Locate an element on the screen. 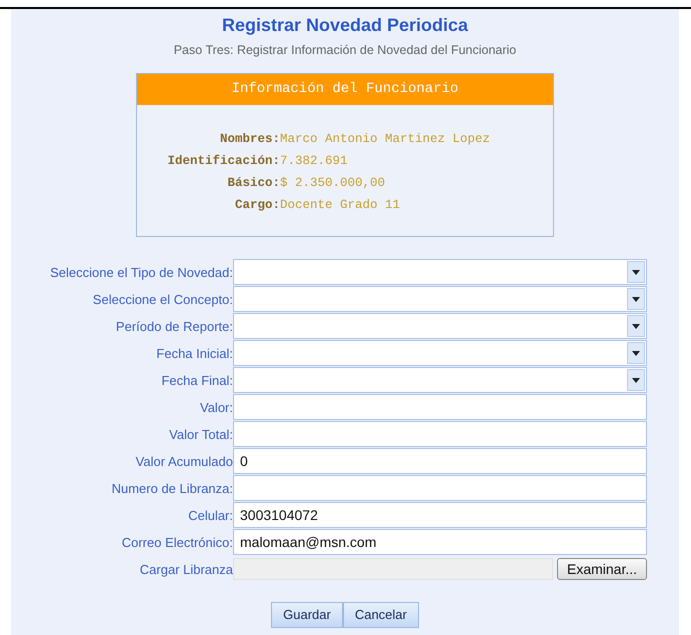  field-label: Período de Reporte: is located at coordinates (173, 327).